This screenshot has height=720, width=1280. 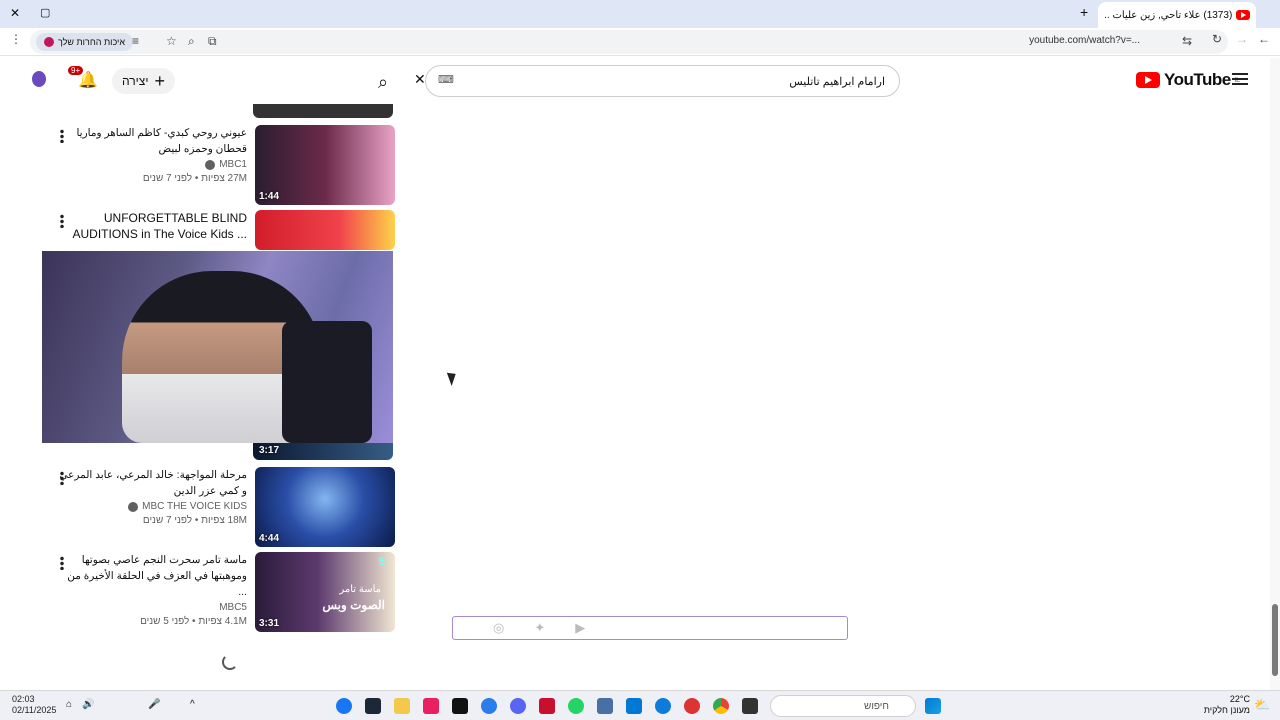 I want to click on permission-chip: איכות החרות שלך, so click(x=85, y=42).